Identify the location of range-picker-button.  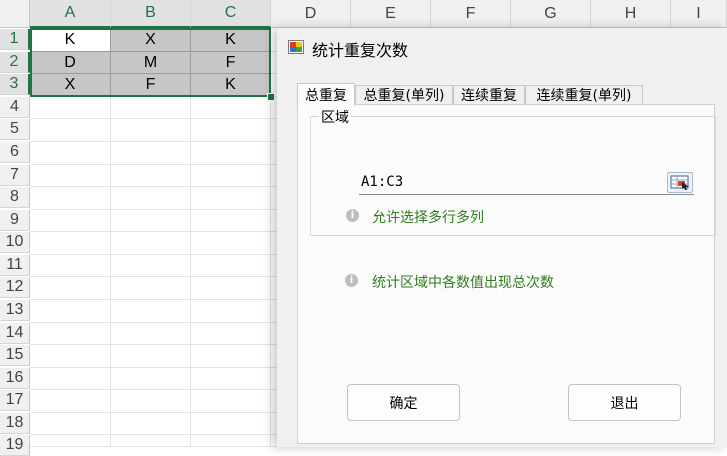
(680, 182).